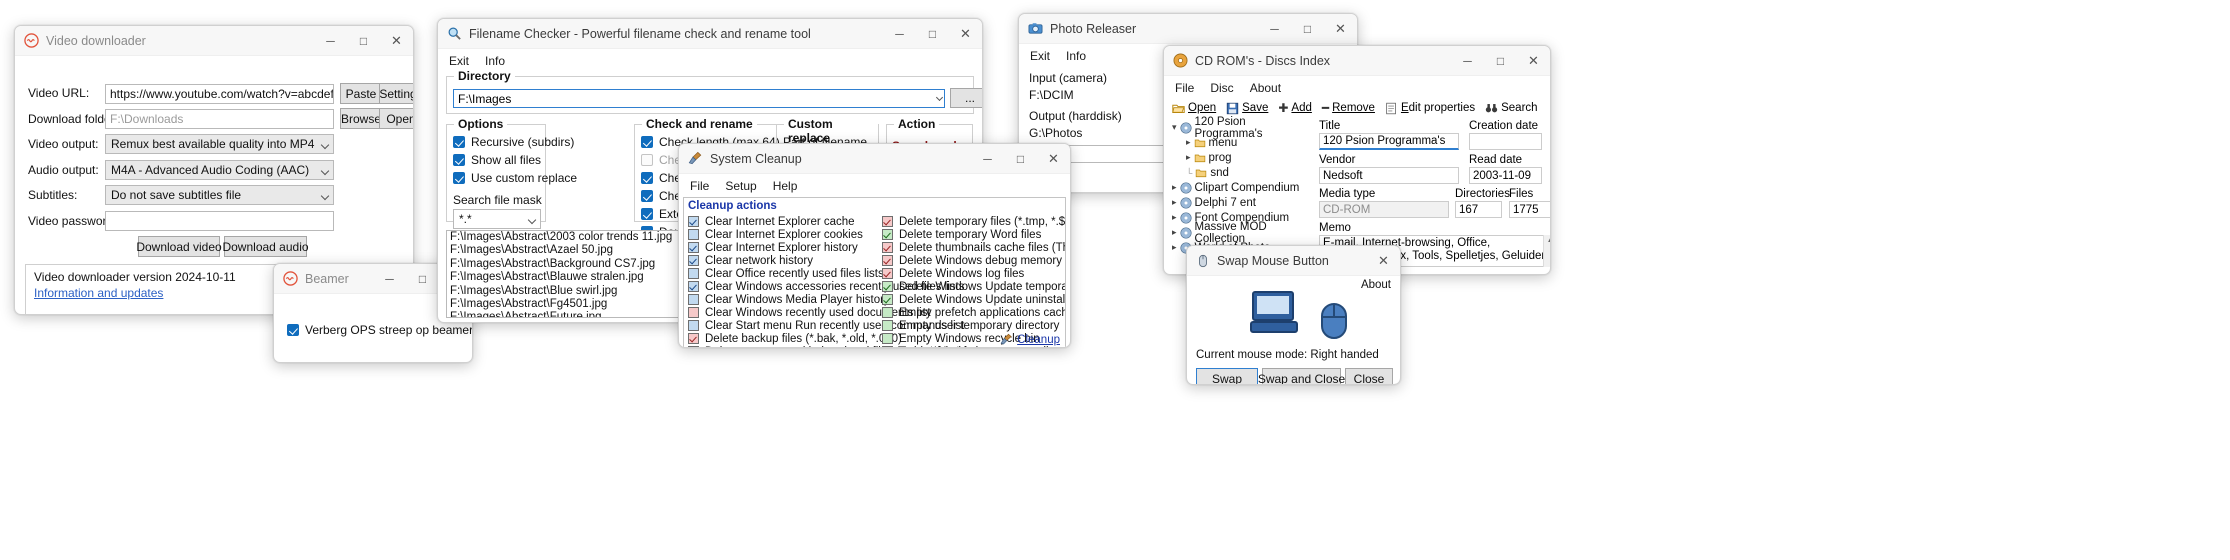  What do you see at coordinates (1348, 108) in the screenshot?
I see `remove-button: ━ Remove` at bounding box center [1348, 108].